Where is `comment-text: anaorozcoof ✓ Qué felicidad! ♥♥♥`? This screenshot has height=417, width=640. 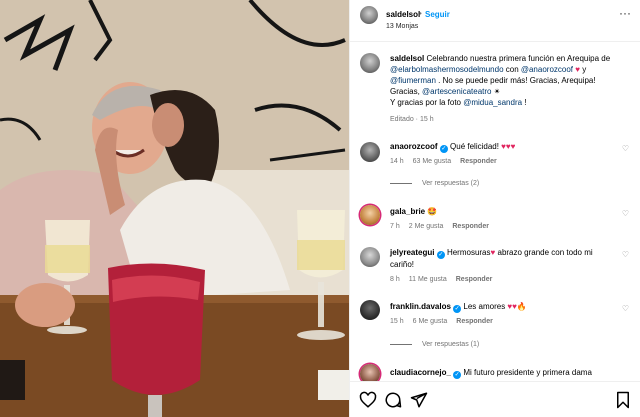 comment-text: anaorozcoof ✓ Qué felicidad! ♥♥♥ is located at coordinates (453, 147).